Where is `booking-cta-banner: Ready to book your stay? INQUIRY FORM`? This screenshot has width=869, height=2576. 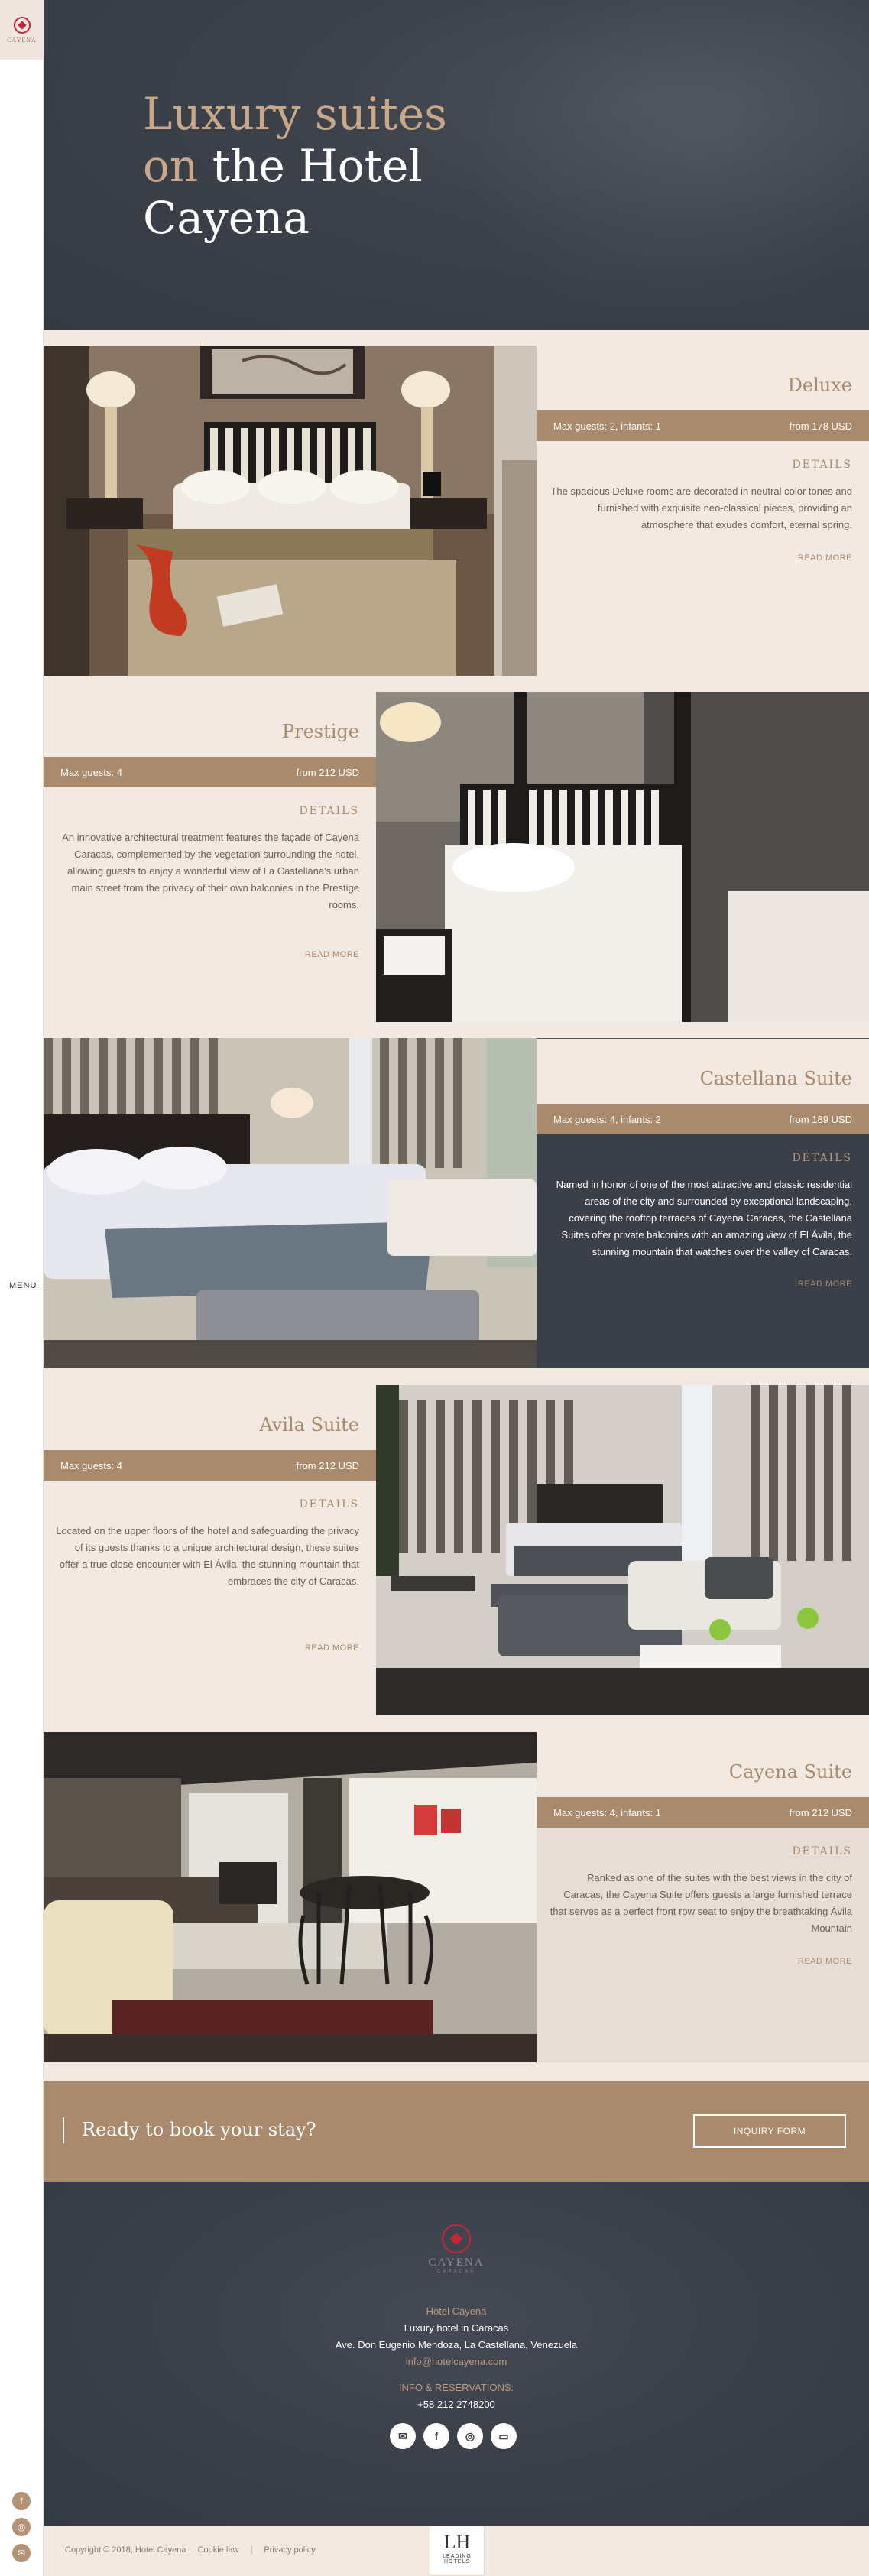 booking-cta-banner: Ready to book your stay? INQUIRY FORM is located at coordinates (457, 2131).